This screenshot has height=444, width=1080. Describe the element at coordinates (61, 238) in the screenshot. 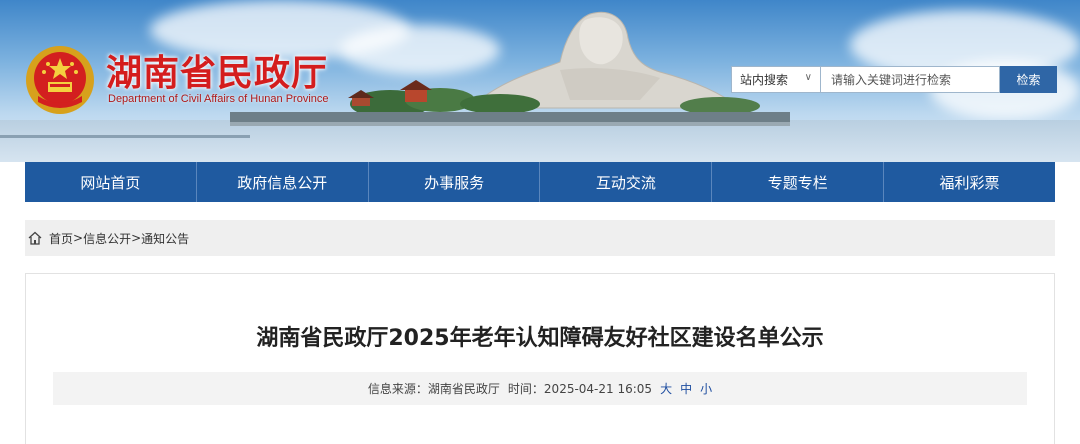

I see `breadcrumb-home: 首页` at that location.